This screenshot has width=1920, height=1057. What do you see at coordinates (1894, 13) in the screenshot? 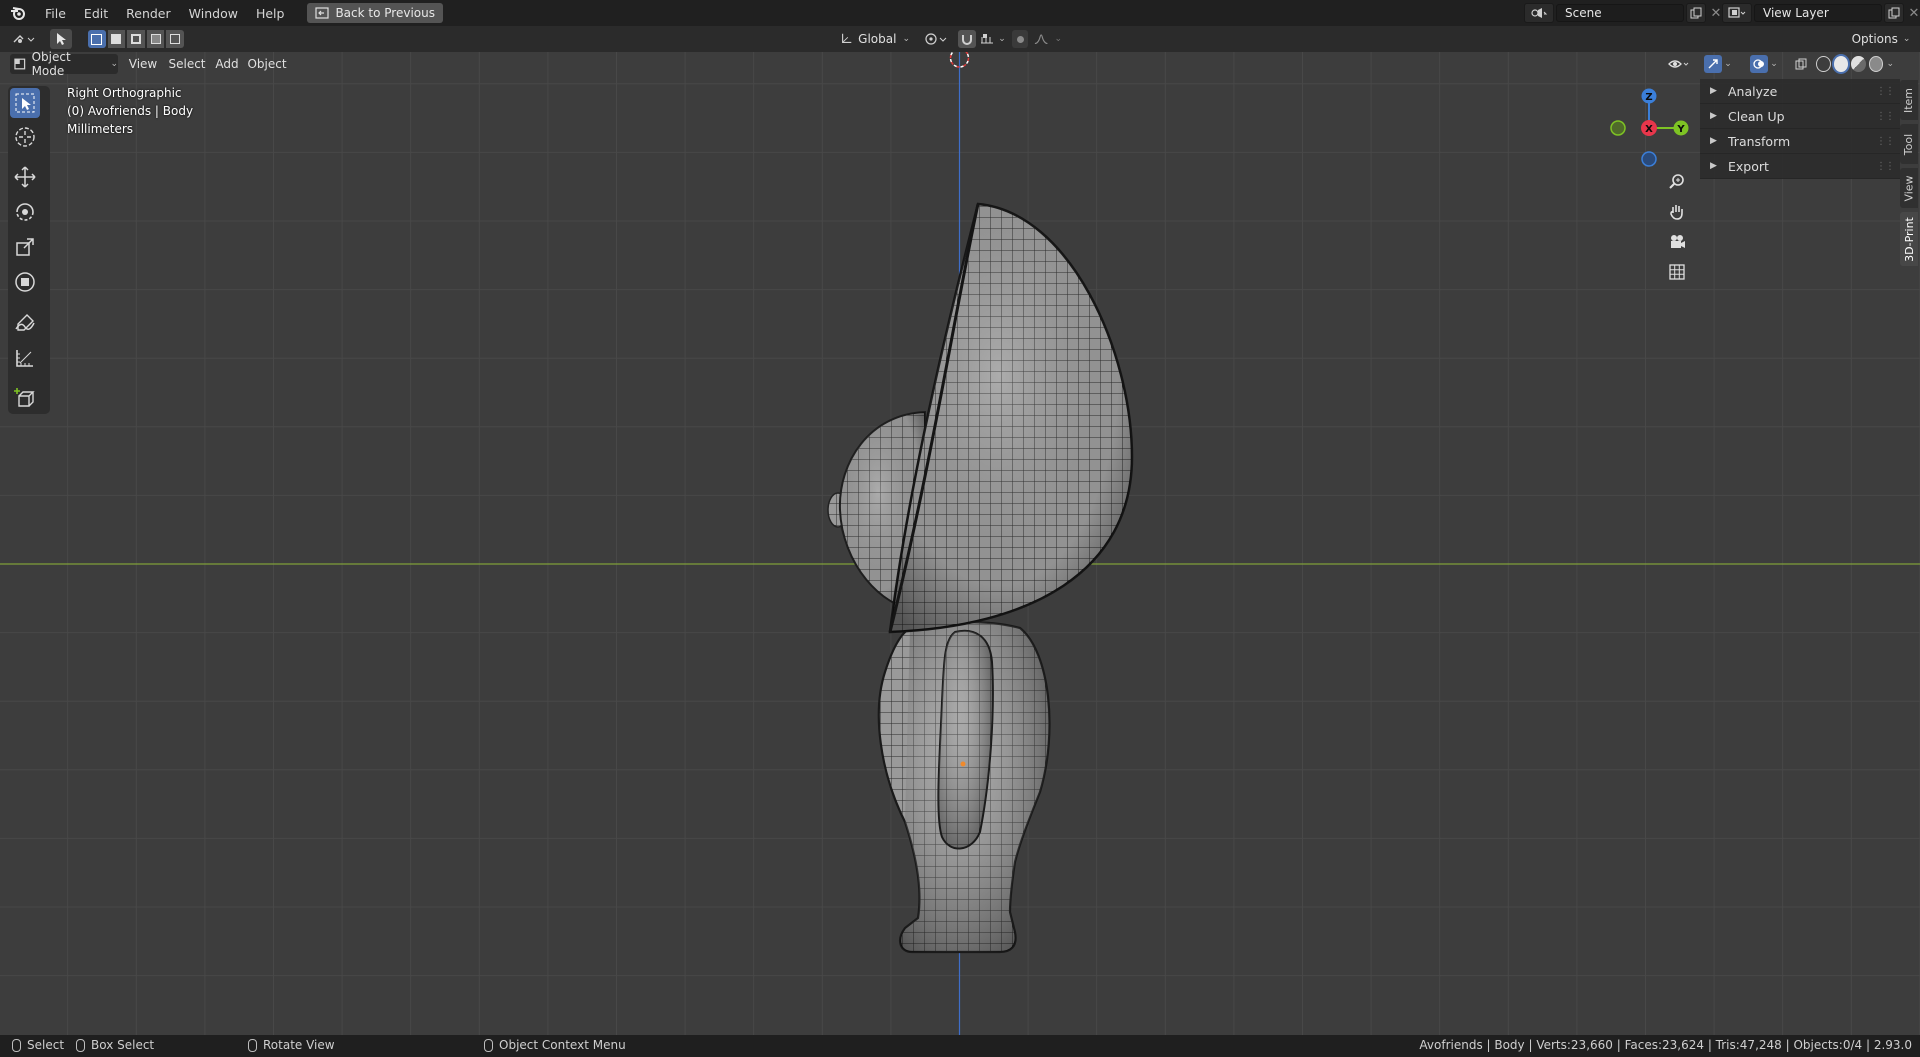
I see `new-view-layer-button` at bounding box center [1894, 13].